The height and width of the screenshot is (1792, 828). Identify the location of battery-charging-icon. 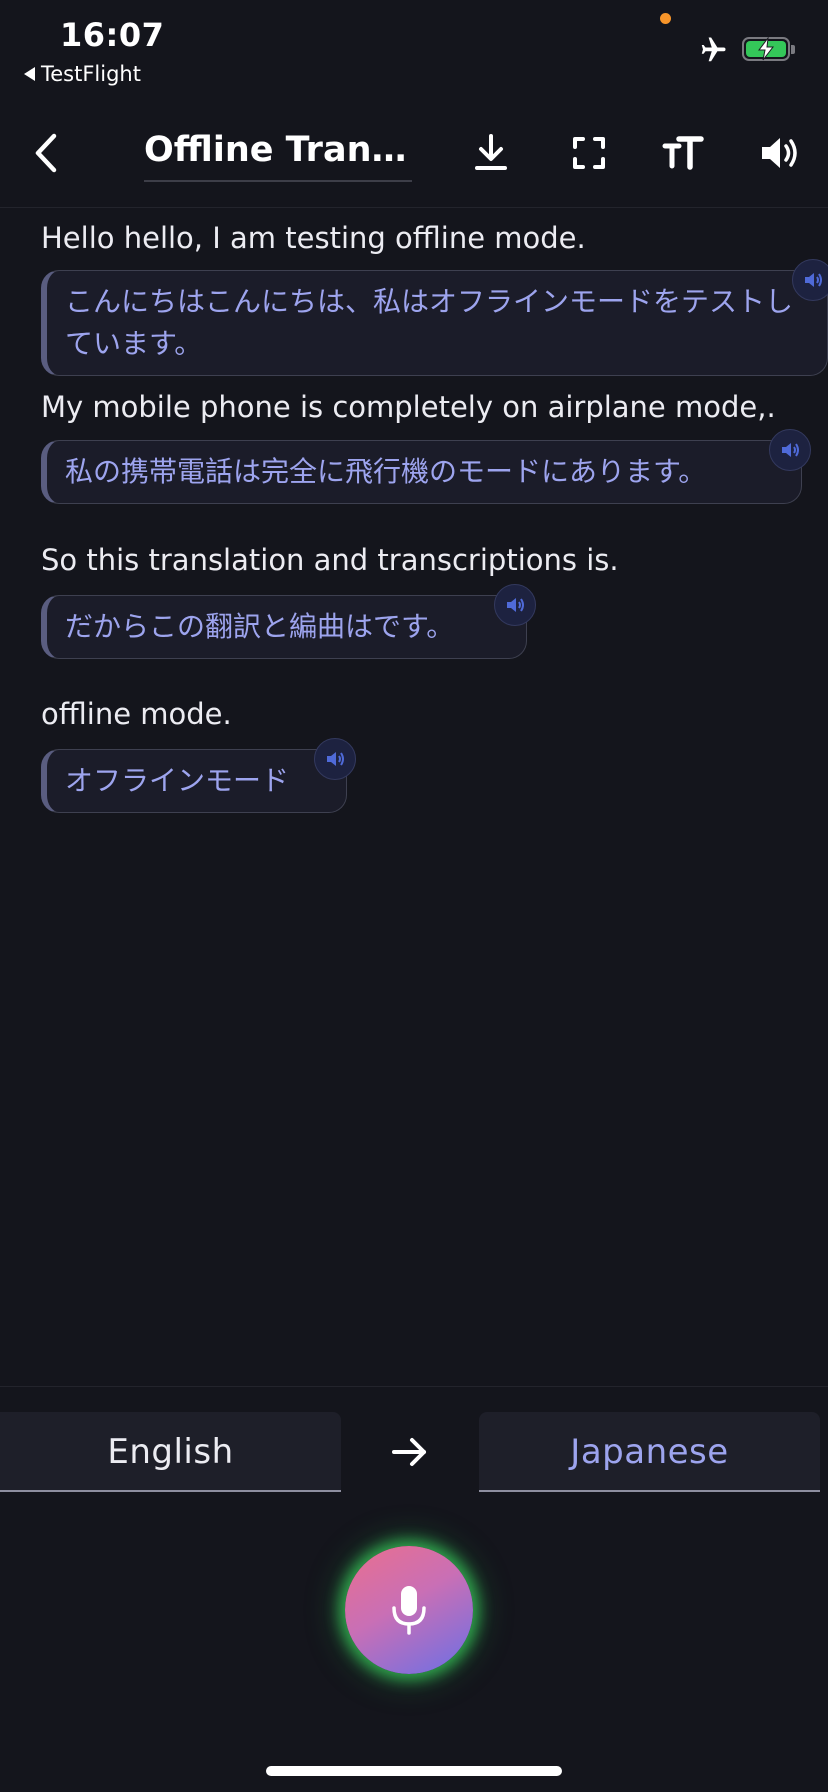
(768, 49).